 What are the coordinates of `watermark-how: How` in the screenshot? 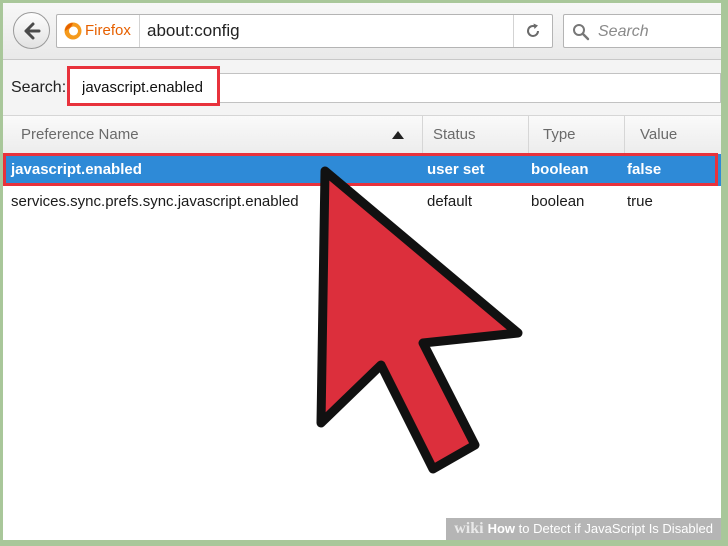 It's located at (501, 528).